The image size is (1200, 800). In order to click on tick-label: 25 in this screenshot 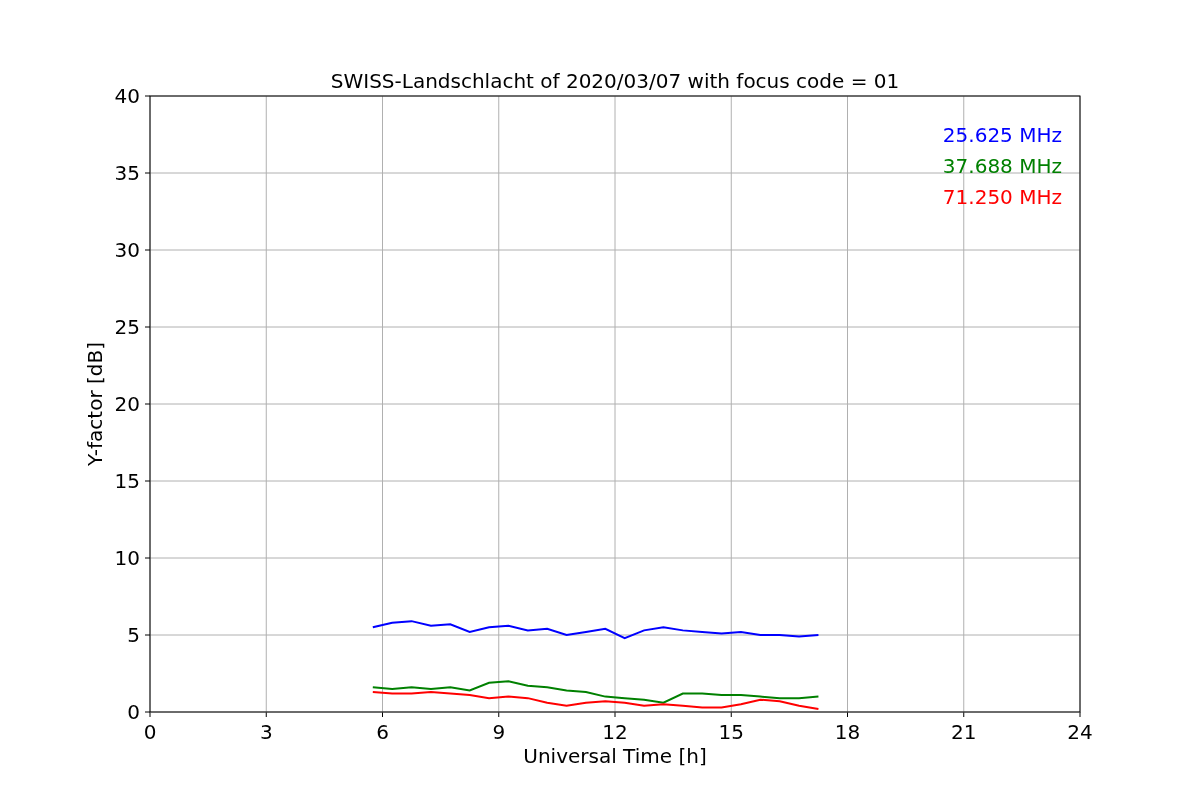, I will do `click(127, 327)`.